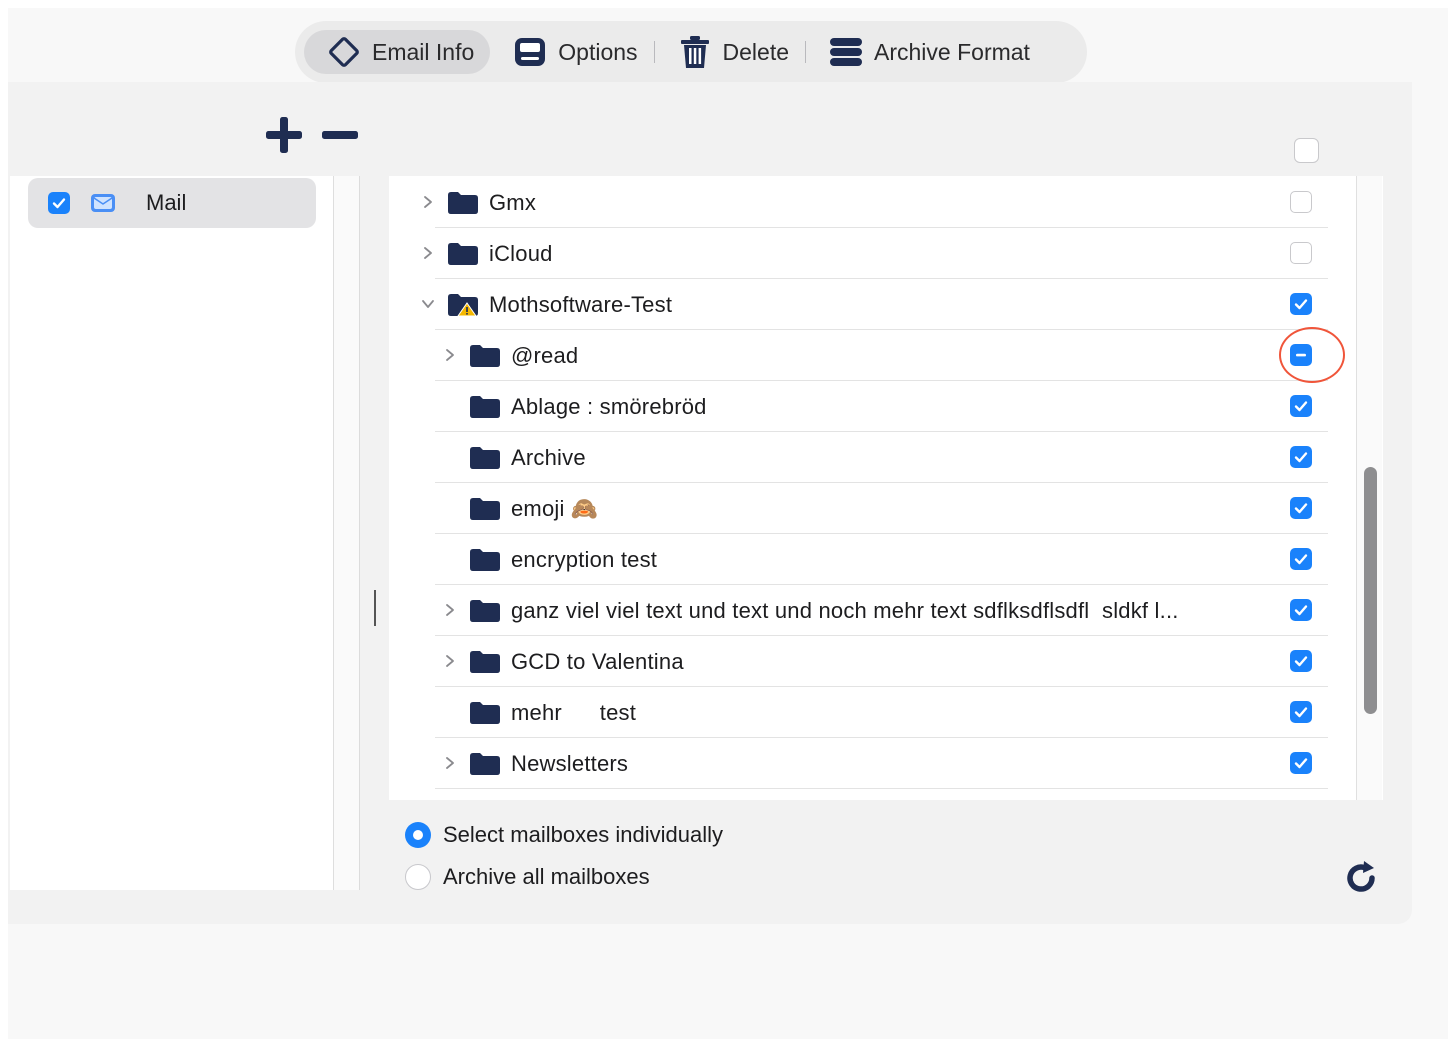 The height and width of the screenshot is (1039, 1456). What do you see at coordinates (584, 559) in the screenshot?
I see `mailbox-name: encryption test` at bounding box center [584, 559].